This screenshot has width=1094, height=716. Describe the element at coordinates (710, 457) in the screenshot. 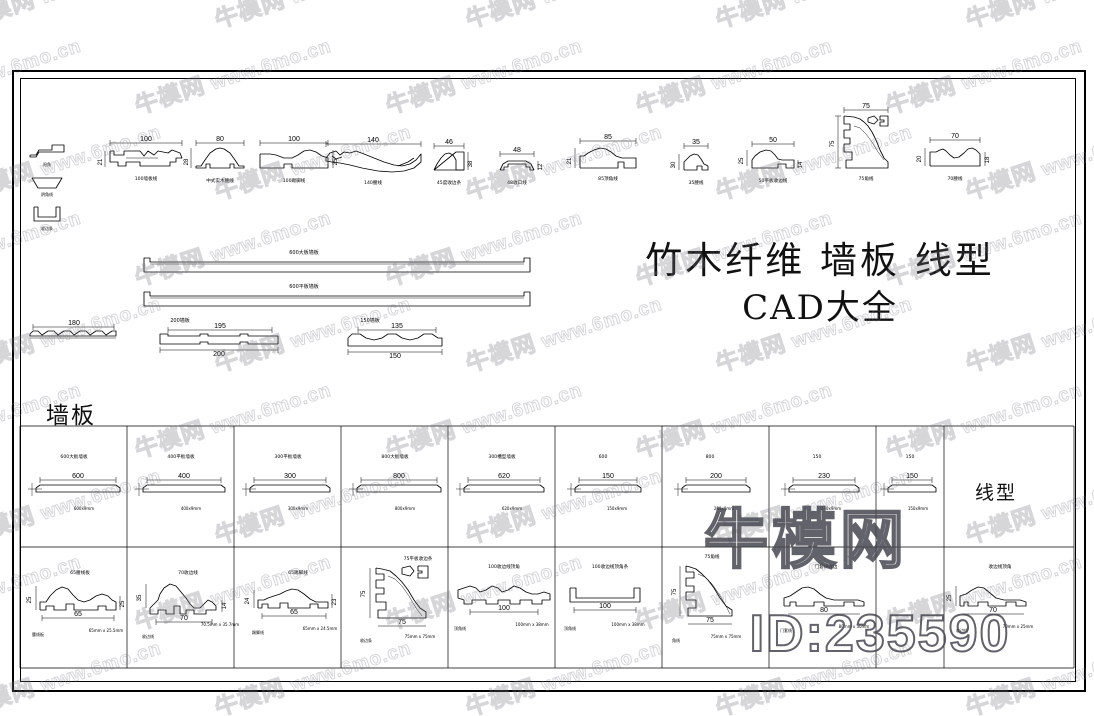

I see `svg-text: 800` at that location.